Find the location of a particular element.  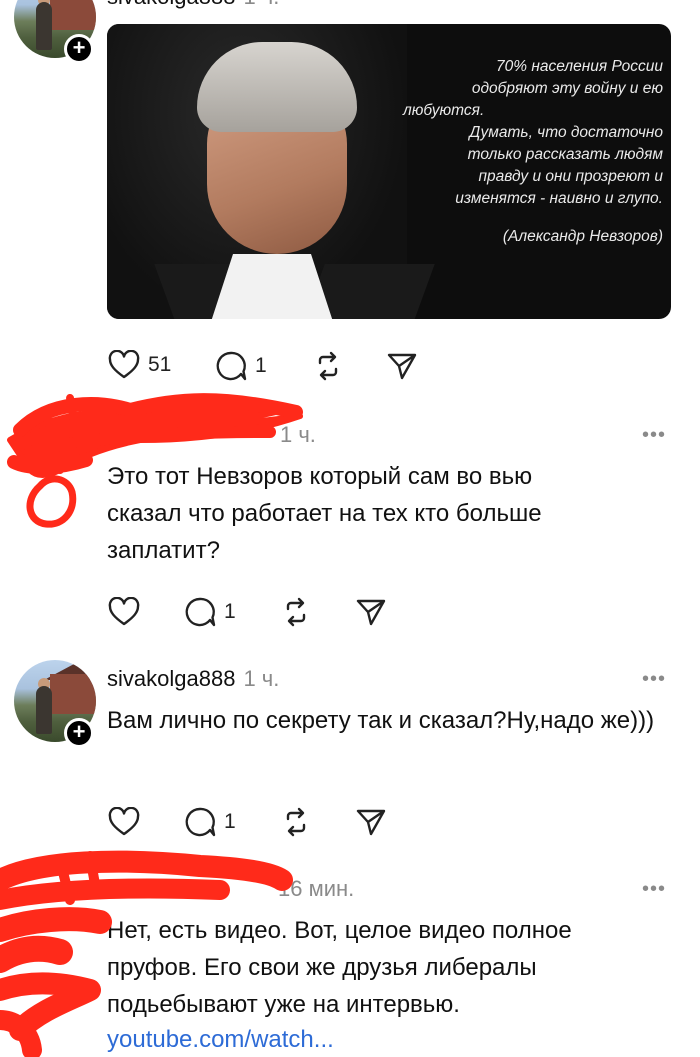

quote-line: любуются. is located at coordinates (444, 110).